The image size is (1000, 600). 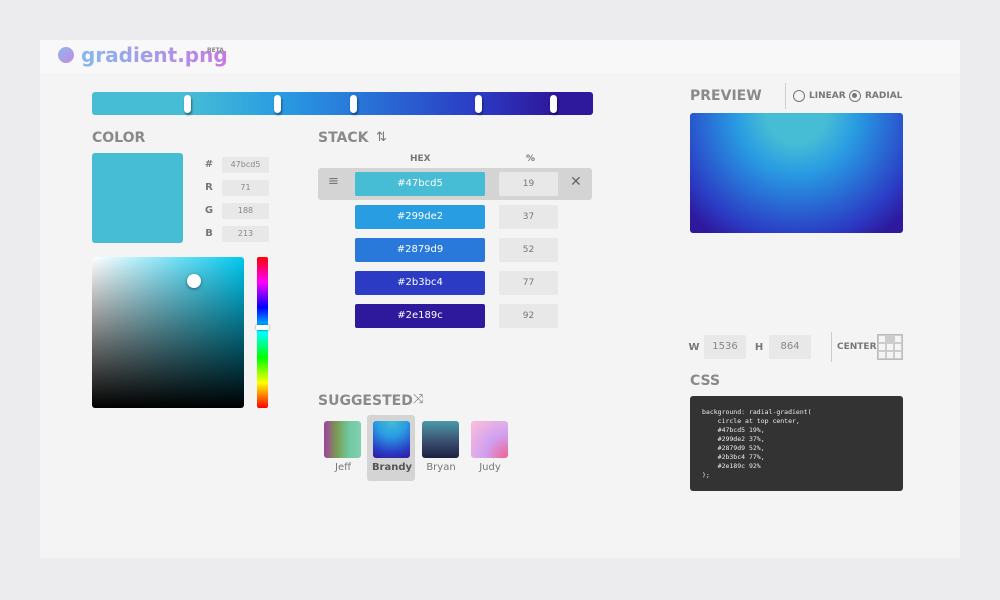 What do you see at coordinates (418, 399) in the screenshot?
I see `shuffle-icon: ⤨` at bounding box center [418, 399].